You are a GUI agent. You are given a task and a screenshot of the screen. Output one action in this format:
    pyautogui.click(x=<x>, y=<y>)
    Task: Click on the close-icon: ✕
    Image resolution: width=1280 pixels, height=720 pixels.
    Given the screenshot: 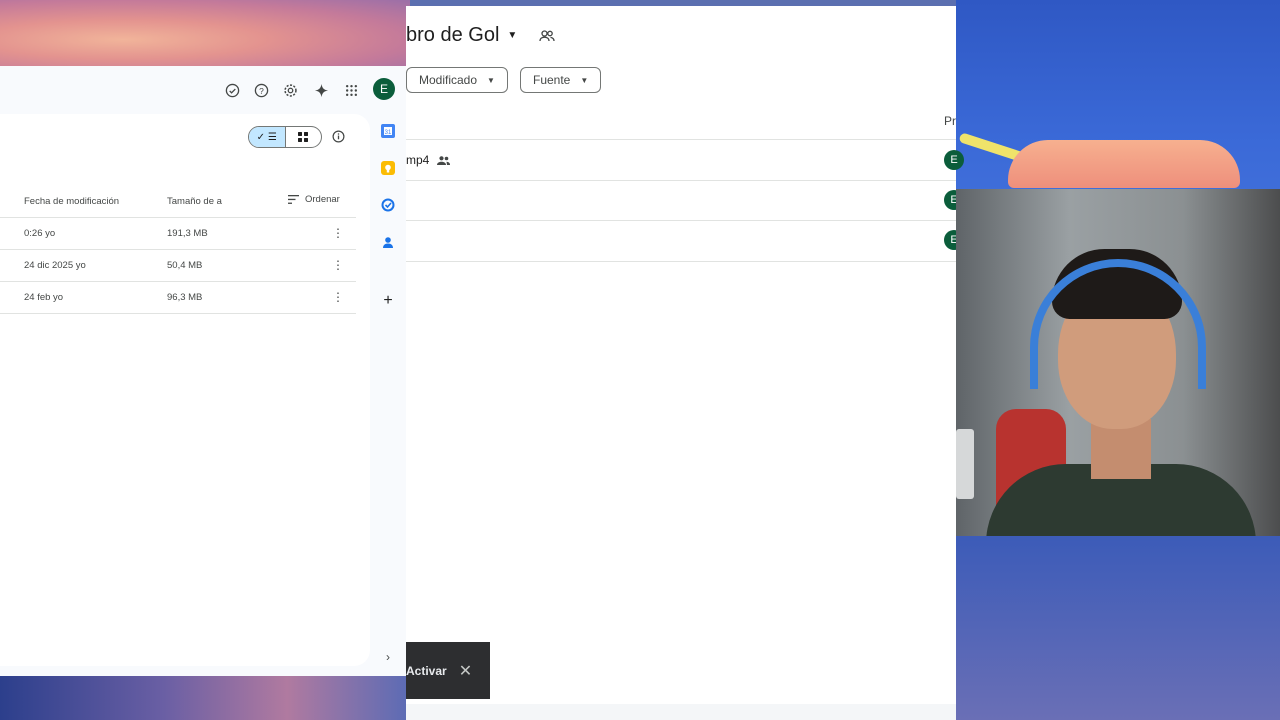 What is the action you would take?
    pyautogui.click(x=465, y=671)
    